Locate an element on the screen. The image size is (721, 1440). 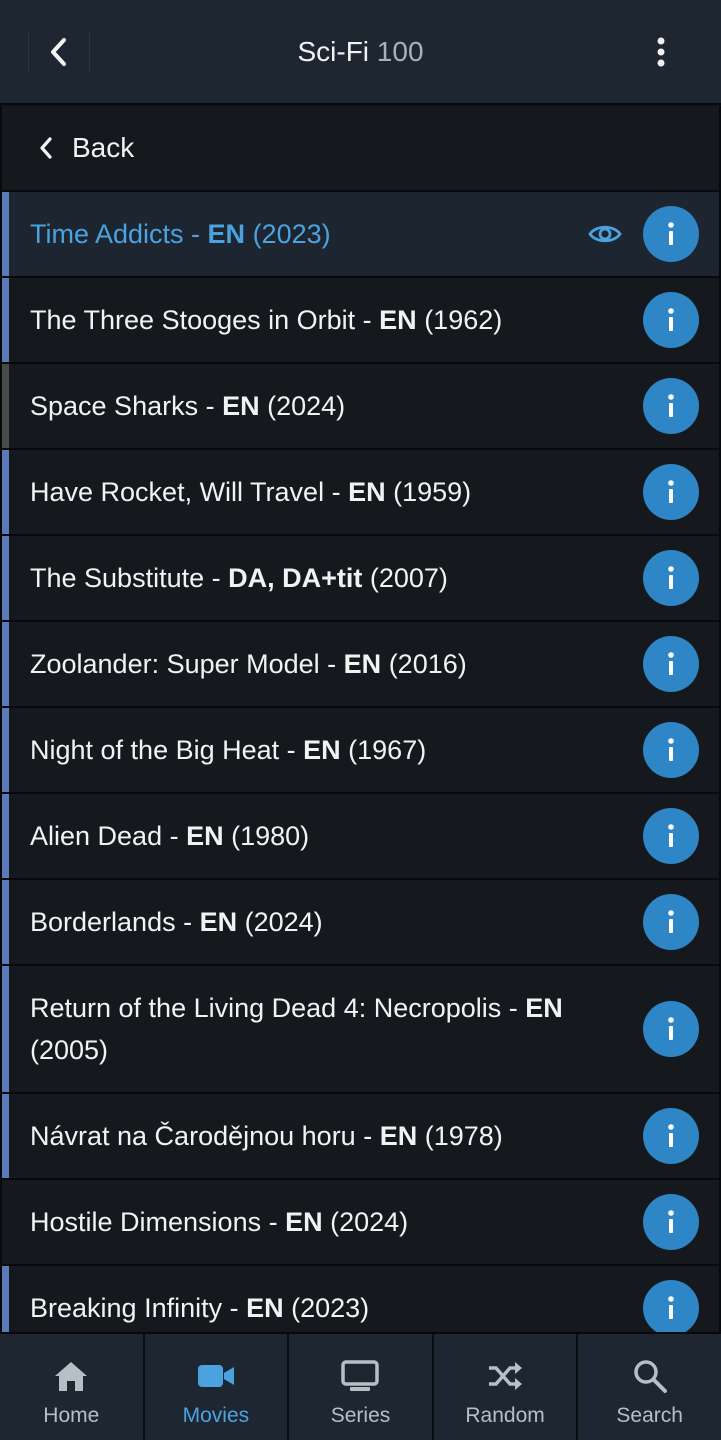
tab-series: Series is located at coordinates (361, 1387).